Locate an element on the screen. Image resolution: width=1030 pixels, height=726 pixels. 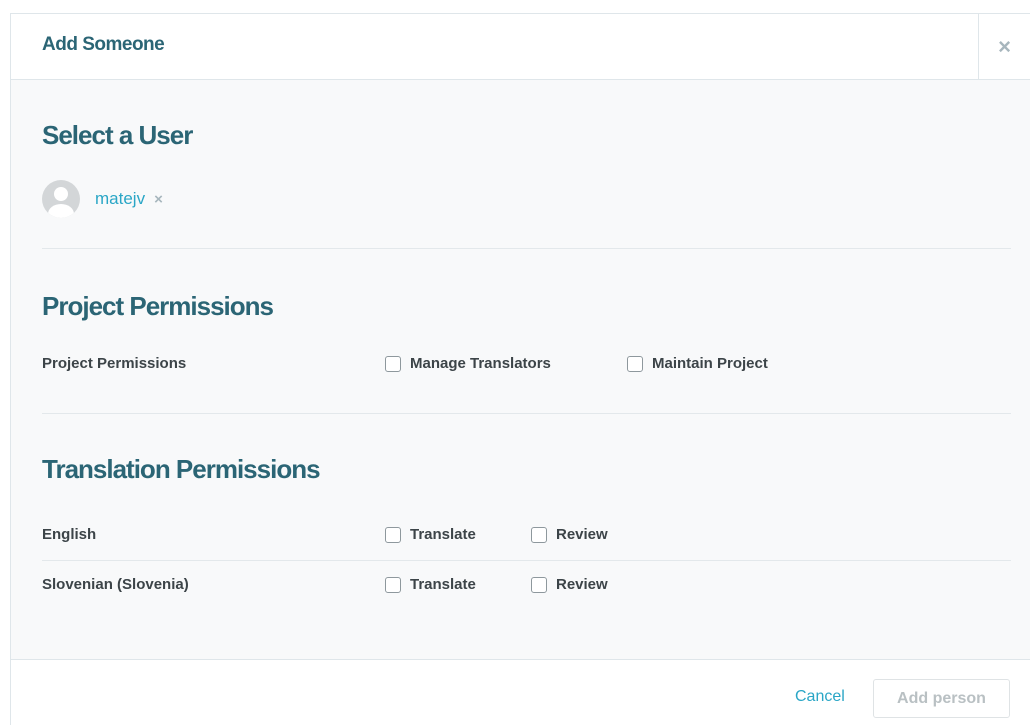
cancel-link: Cancel is located at coordinates (820, 697).